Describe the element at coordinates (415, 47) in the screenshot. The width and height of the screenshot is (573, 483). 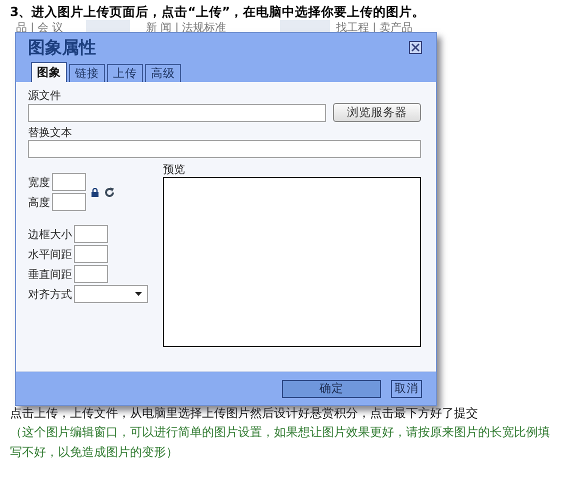
I see `close-icon` at that location.